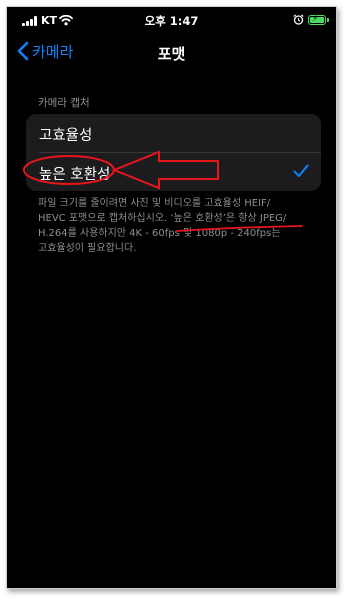  What do you see at coordinates (66, 136) in the screenshot?
I see `option-label: 고효율성` at bounding box center [66, 136].